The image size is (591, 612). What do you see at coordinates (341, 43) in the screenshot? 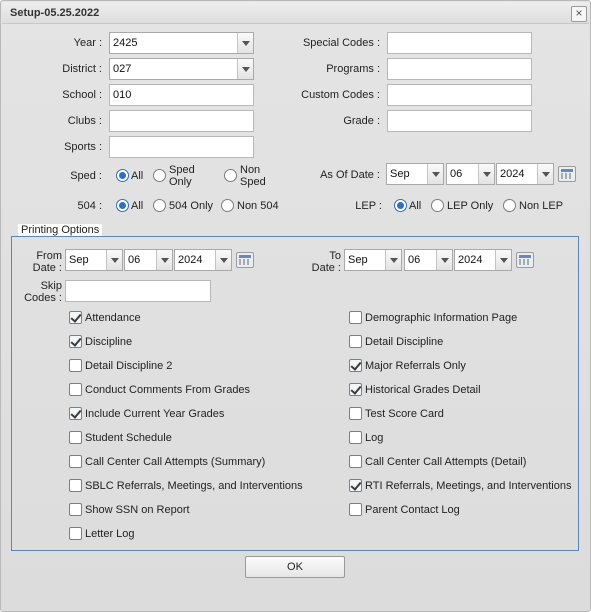
I see `special-codes-label: Special Codes :` at bounding box center [341, 43].